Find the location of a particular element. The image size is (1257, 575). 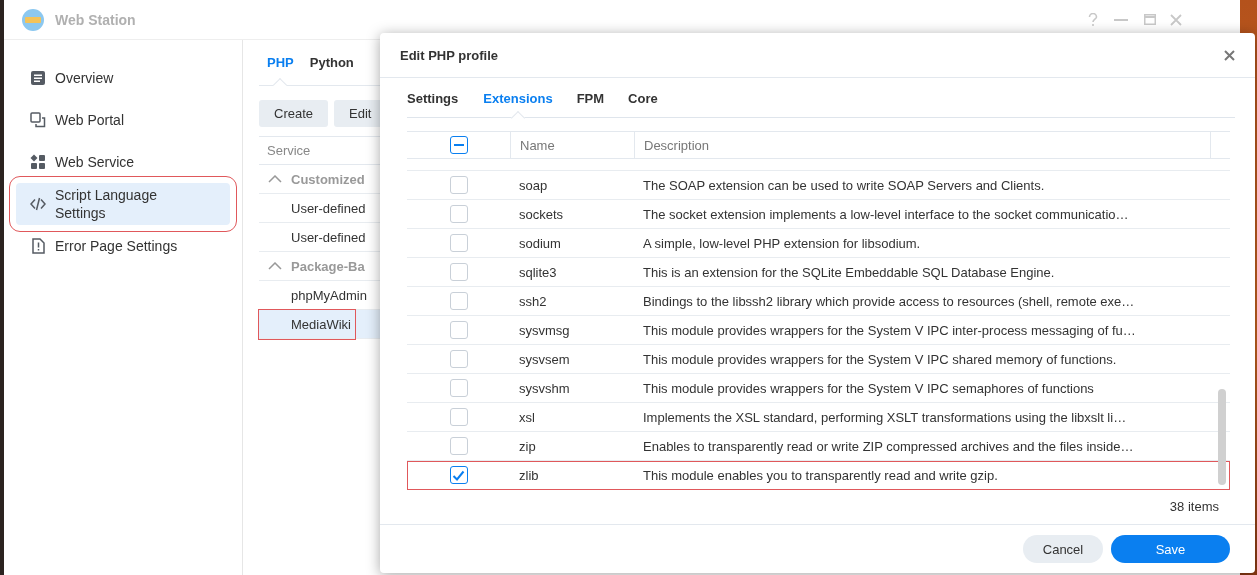

dialog-title: Edit PHP profile is located at coordinates (449, 55).